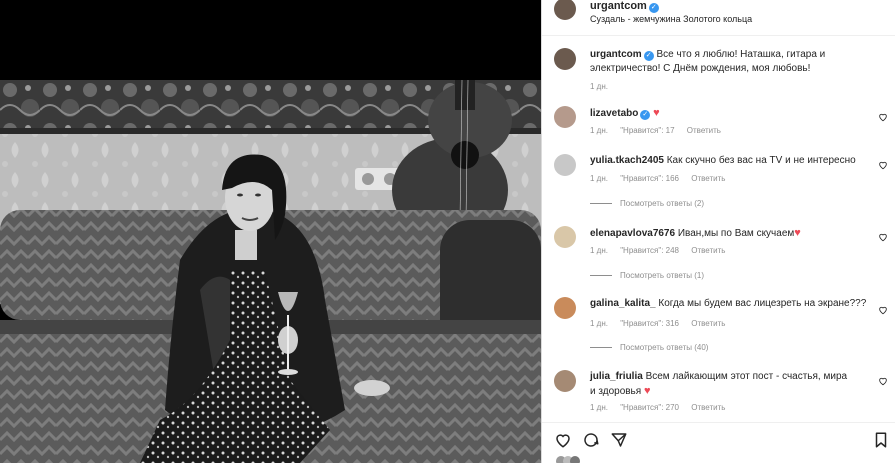 This screenshot has height=463, width=895. Describe the element at coordinates (649, 178) in the screenshot. I see `comment-likes: "Нравится": 166` at that location.